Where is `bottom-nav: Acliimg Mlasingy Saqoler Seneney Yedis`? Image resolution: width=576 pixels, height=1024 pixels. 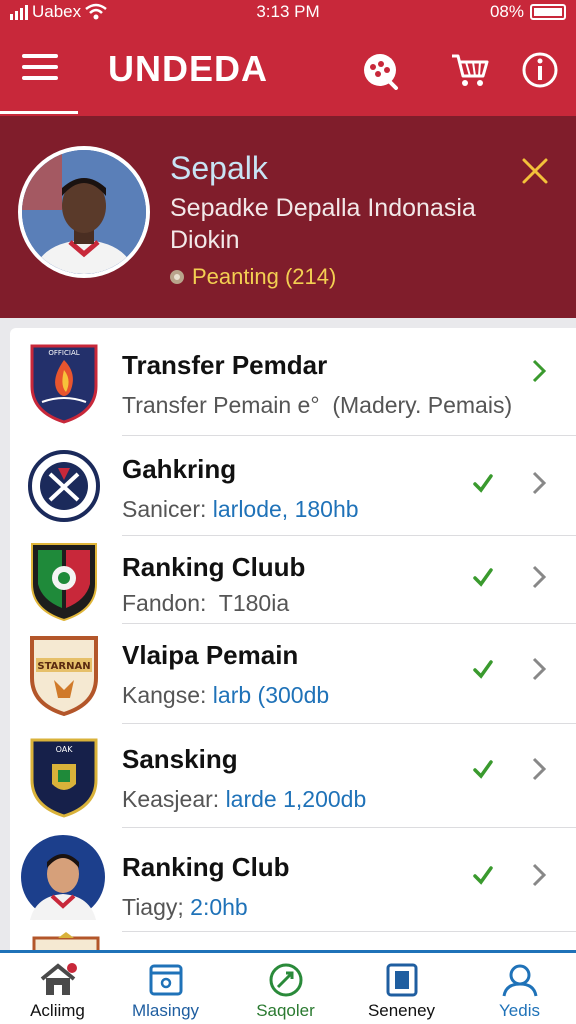 bottom-nav: Acliimg Mlasingy Saqoler Seneney Yedis is located at coordinates (288, 987).